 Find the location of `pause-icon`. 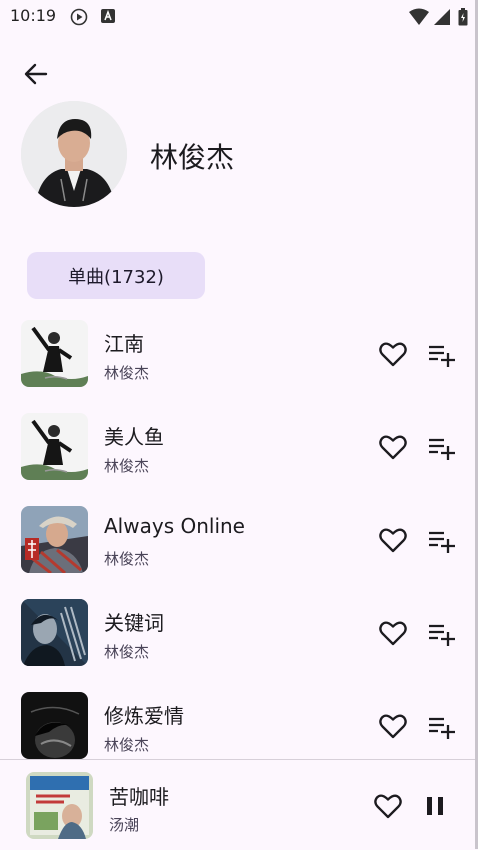

pause-icon is located at coordinates (435, 806).